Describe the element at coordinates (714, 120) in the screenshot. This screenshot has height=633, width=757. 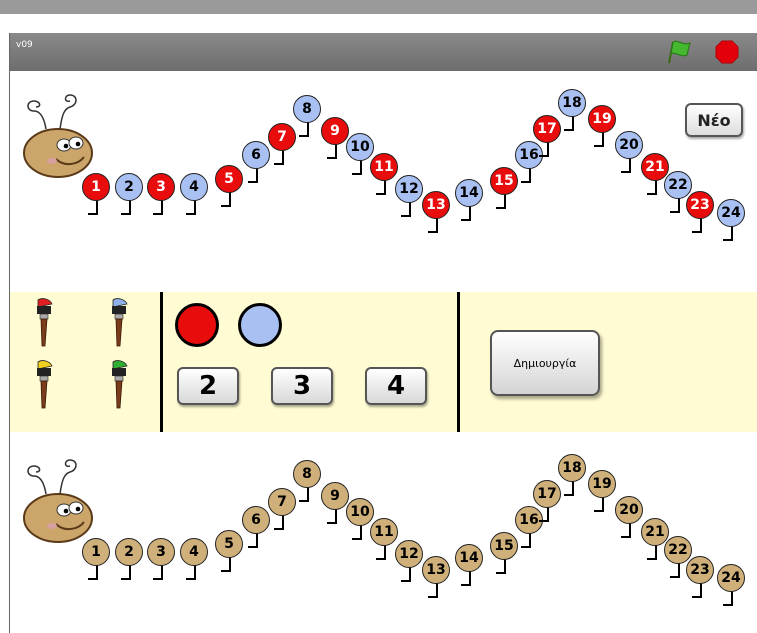
I see `new-button: Νέο` at that location.